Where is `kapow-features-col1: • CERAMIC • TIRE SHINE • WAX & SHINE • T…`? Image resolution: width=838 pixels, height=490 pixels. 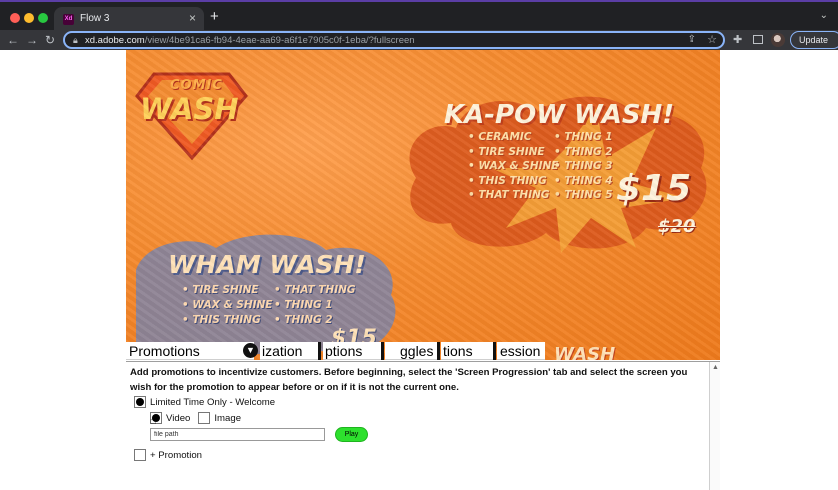 kapow-features-col1: • CERAMIC • TIRE SHINE • WAX & SHINE • T… is located at coordinates (513, 166).